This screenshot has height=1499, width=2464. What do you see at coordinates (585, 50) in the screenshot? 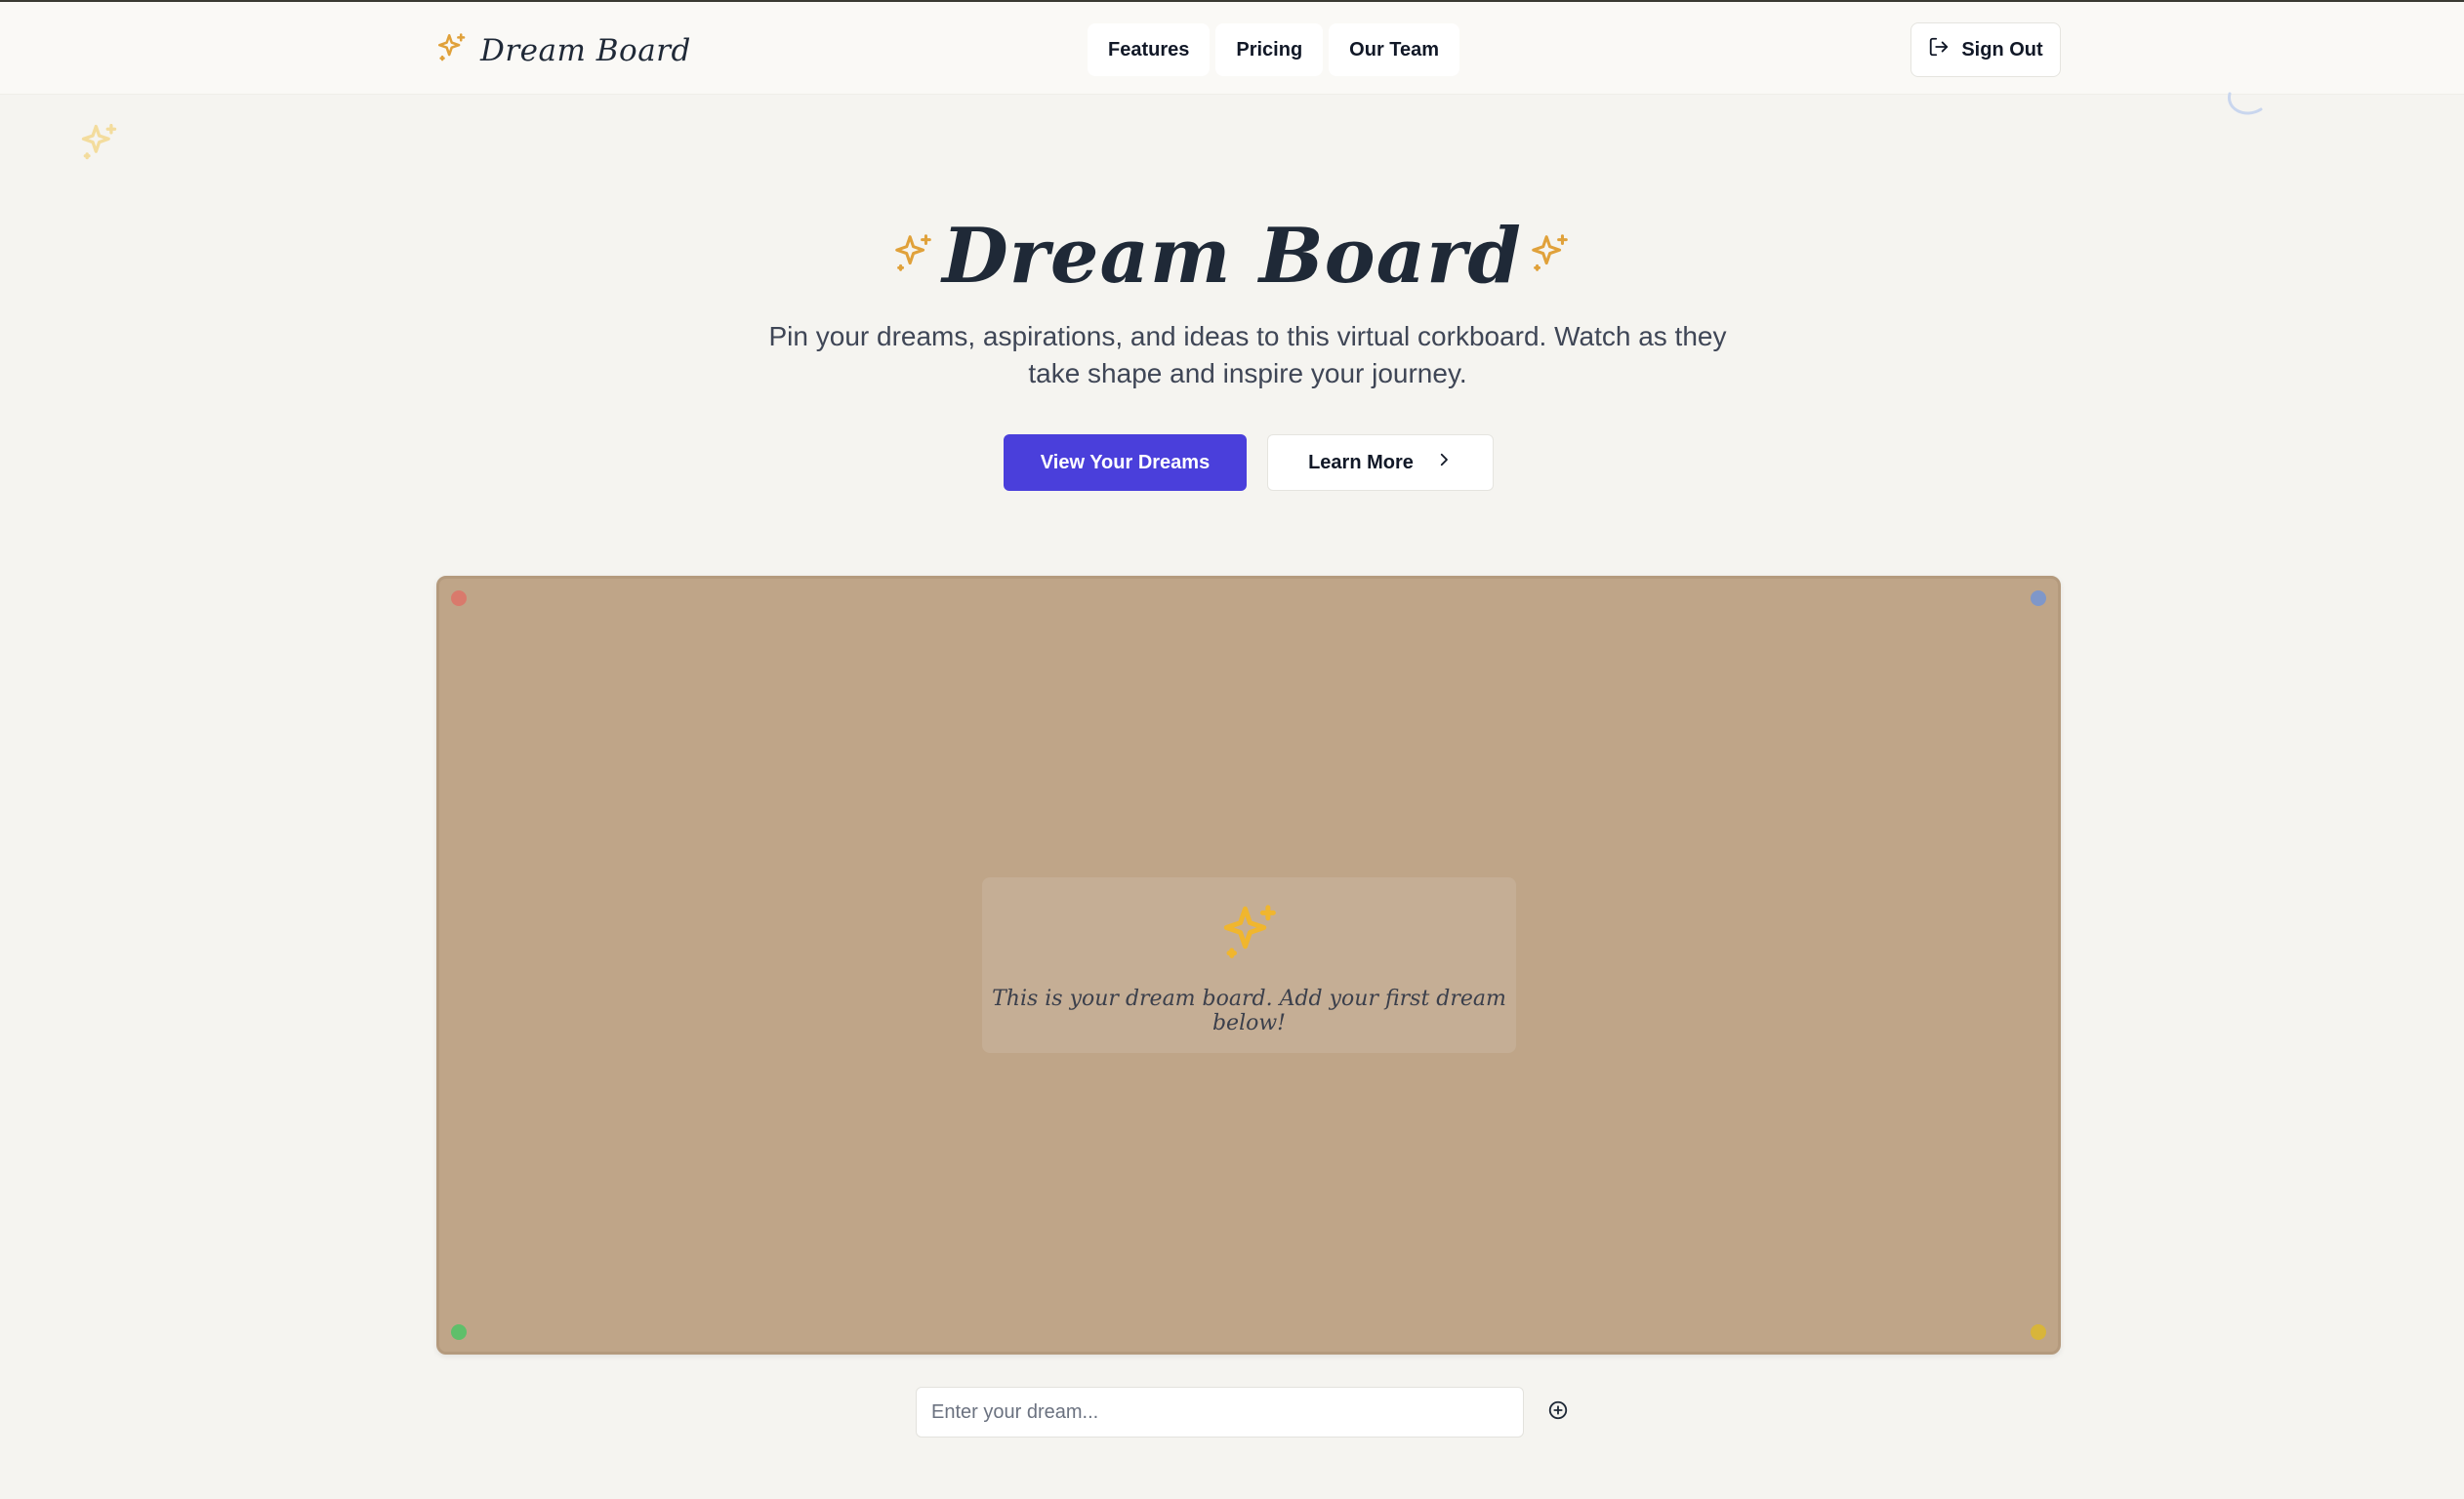
I see `brand-name: Dream Board` at bounding box center [585, 50].